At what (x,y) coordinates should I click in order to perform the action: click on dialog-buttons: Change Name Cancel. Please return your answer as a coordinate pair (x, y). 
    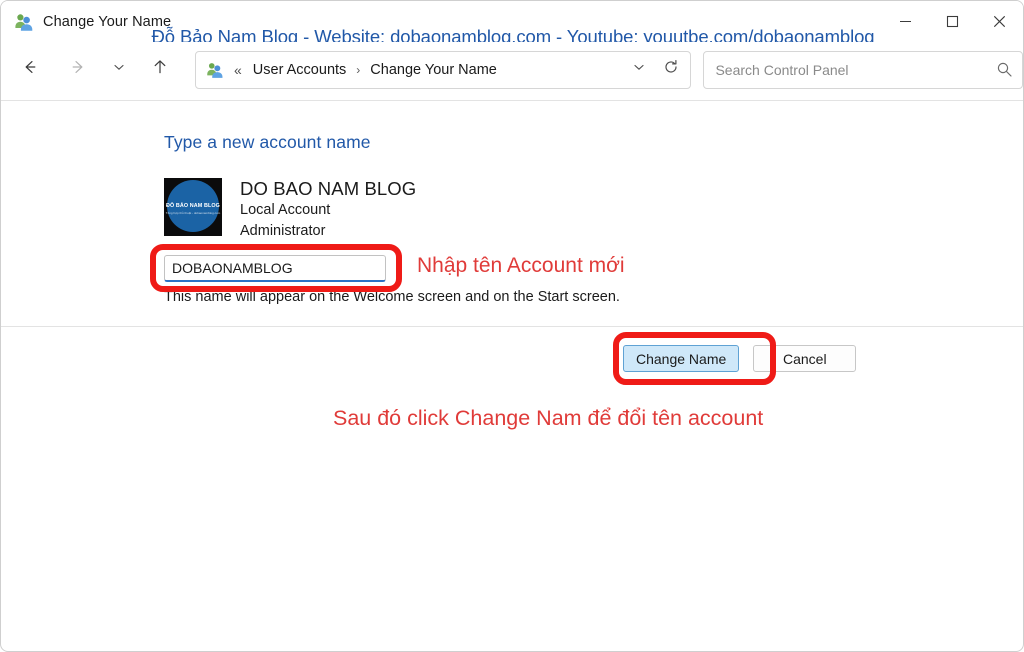
    Looking at the image, I should click on (740, 358).